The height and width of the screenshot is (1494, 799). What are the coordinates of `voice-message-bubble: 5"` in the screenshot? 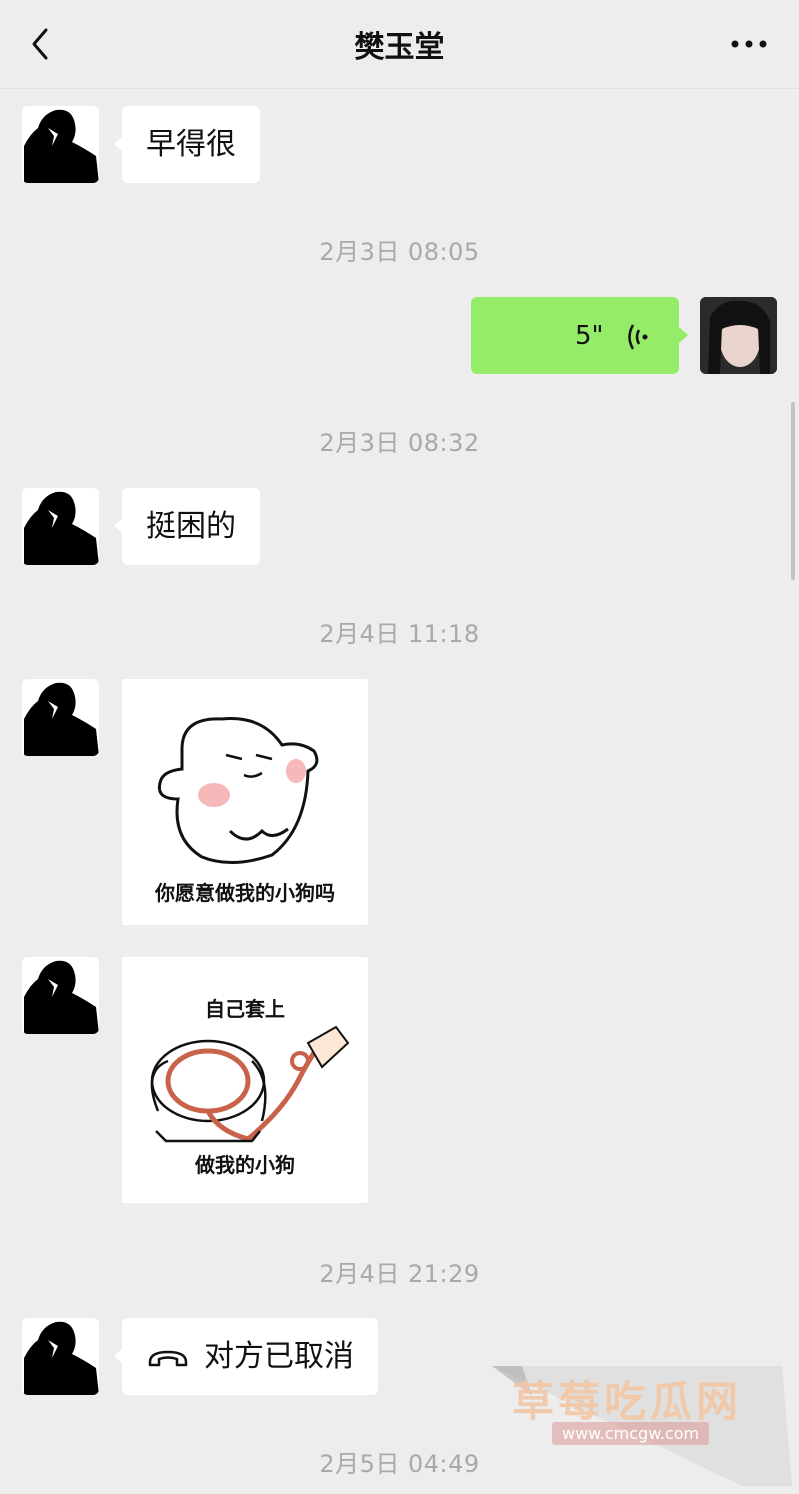 It's located at (579, 335).